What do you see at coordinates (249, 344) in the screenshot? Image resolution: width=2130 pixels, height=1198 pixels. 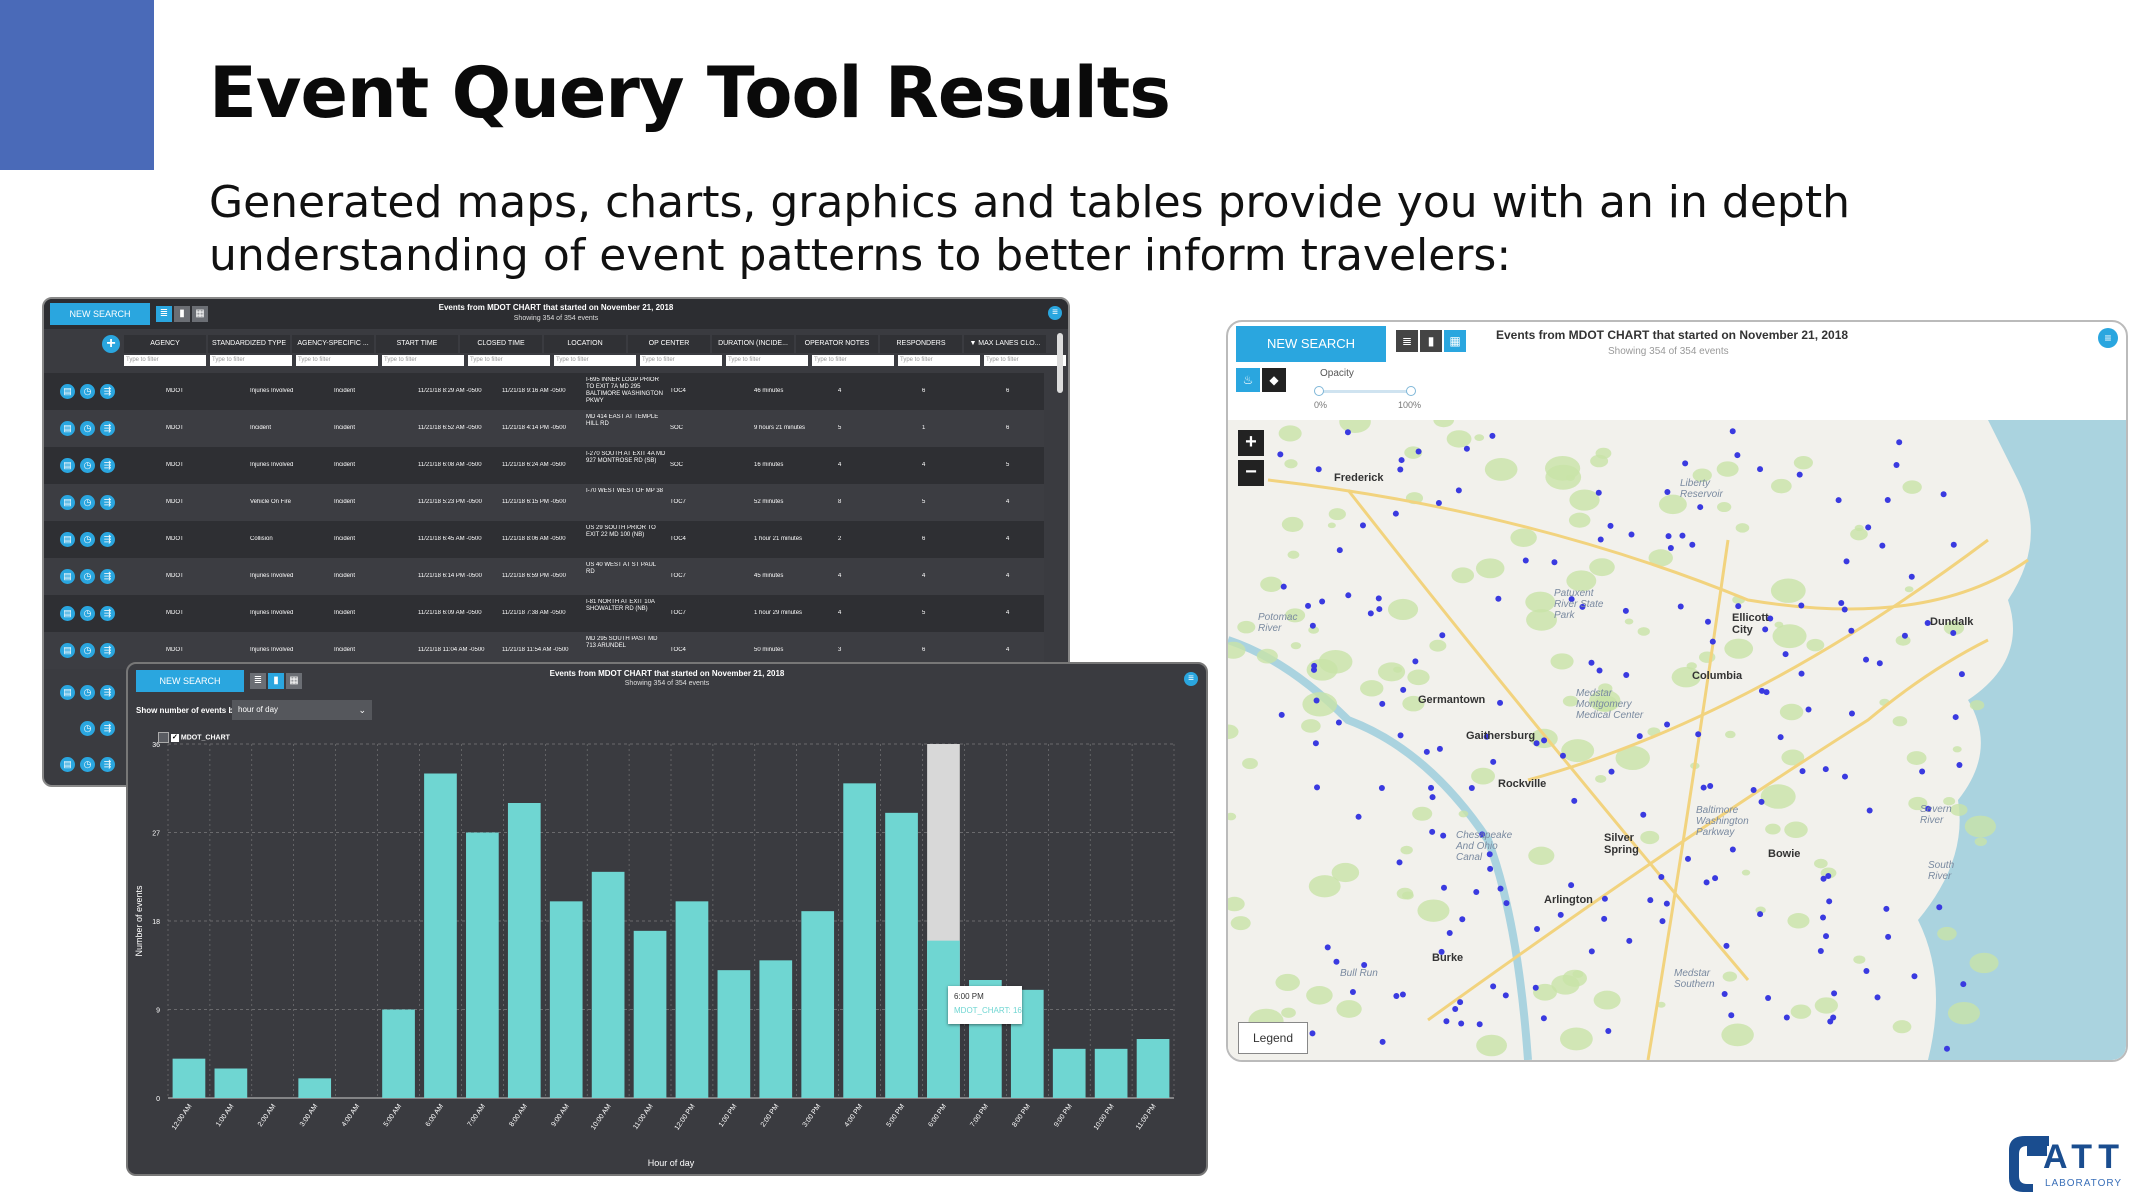 I see `column-header: STANDARDIZED TYPE` at bounding box center [249, 344].